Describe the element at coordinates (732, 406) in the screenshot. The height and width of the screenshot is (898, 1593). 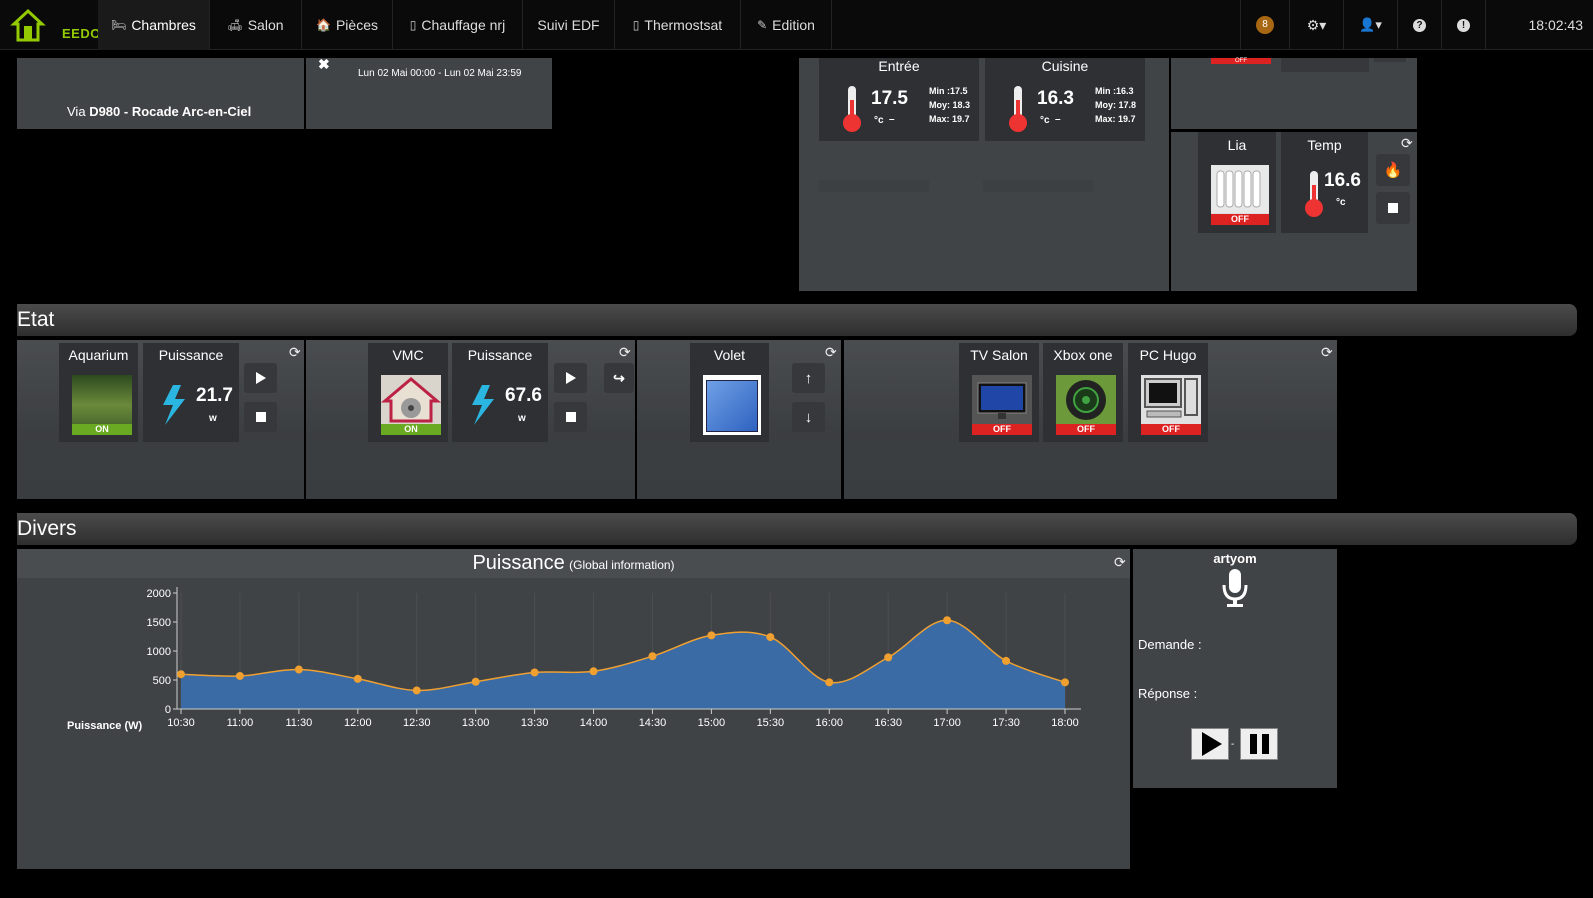
I see `window-icon` at that location.